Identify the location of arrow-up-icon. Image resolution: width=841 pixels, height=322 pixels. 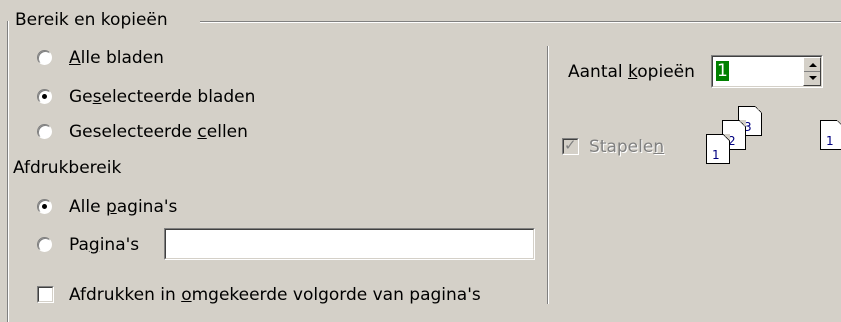
(813, 65).